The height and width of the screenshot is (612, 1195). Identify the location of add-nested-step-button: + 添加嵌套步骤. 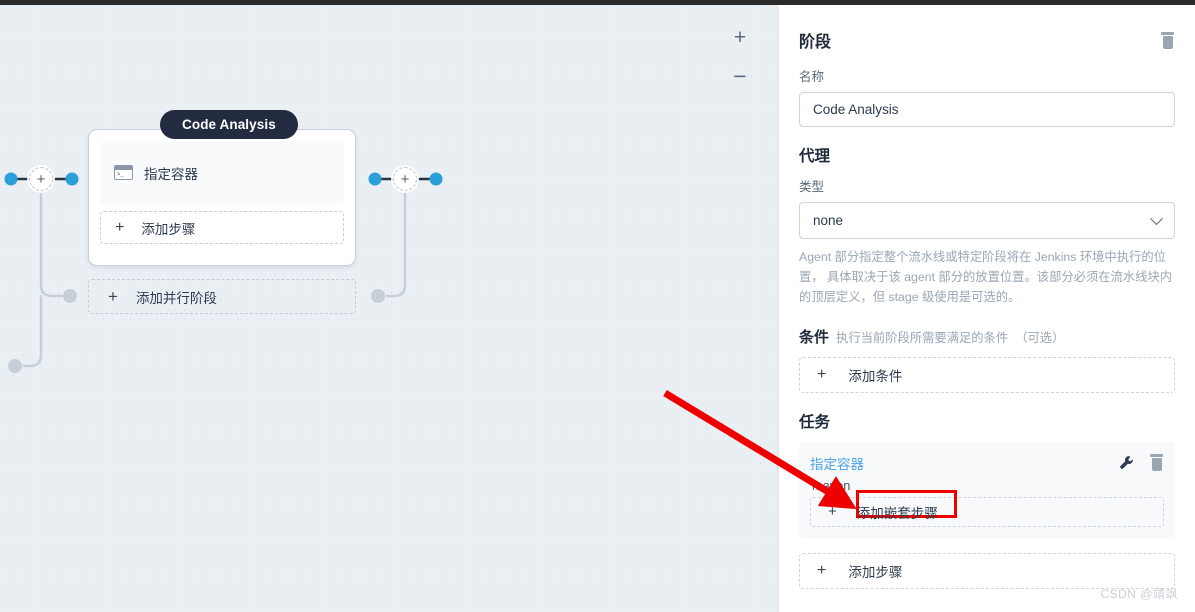
(987, 508).